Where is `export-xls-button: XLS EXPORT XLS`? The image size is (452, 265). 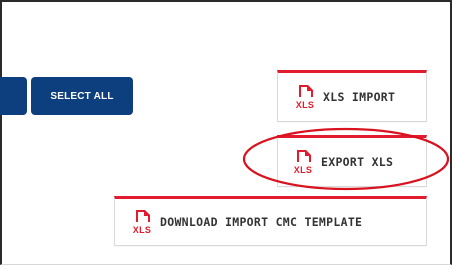
export-xls-button: XLS EXPORT XLS is located at coordinates (352, 161).